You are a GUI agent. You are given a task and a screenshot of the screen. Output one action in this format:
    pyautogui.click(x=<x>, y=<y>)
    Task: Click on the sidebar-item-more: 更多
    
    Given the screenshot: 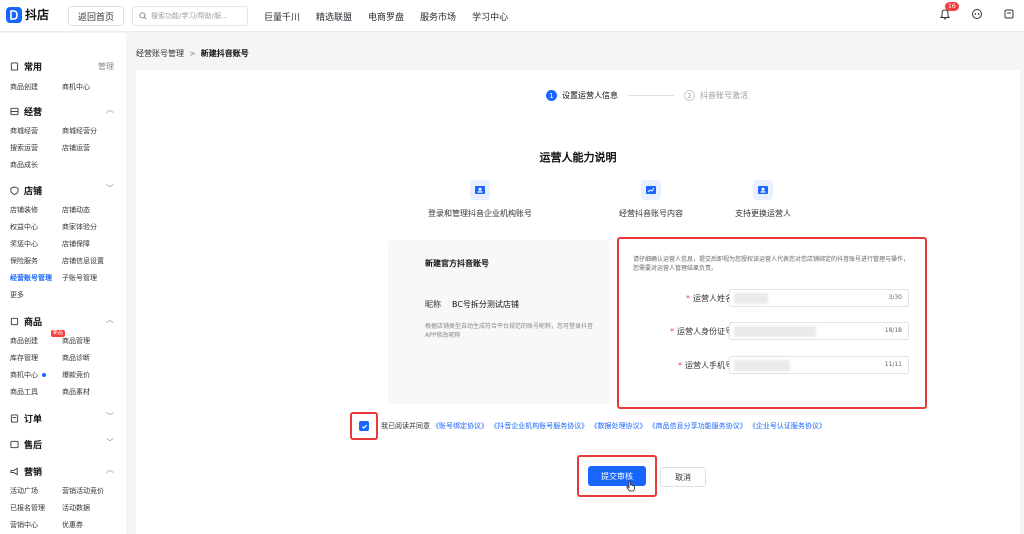 What is the action you would take?
    pyautogui.click(x=17, y=295)
    